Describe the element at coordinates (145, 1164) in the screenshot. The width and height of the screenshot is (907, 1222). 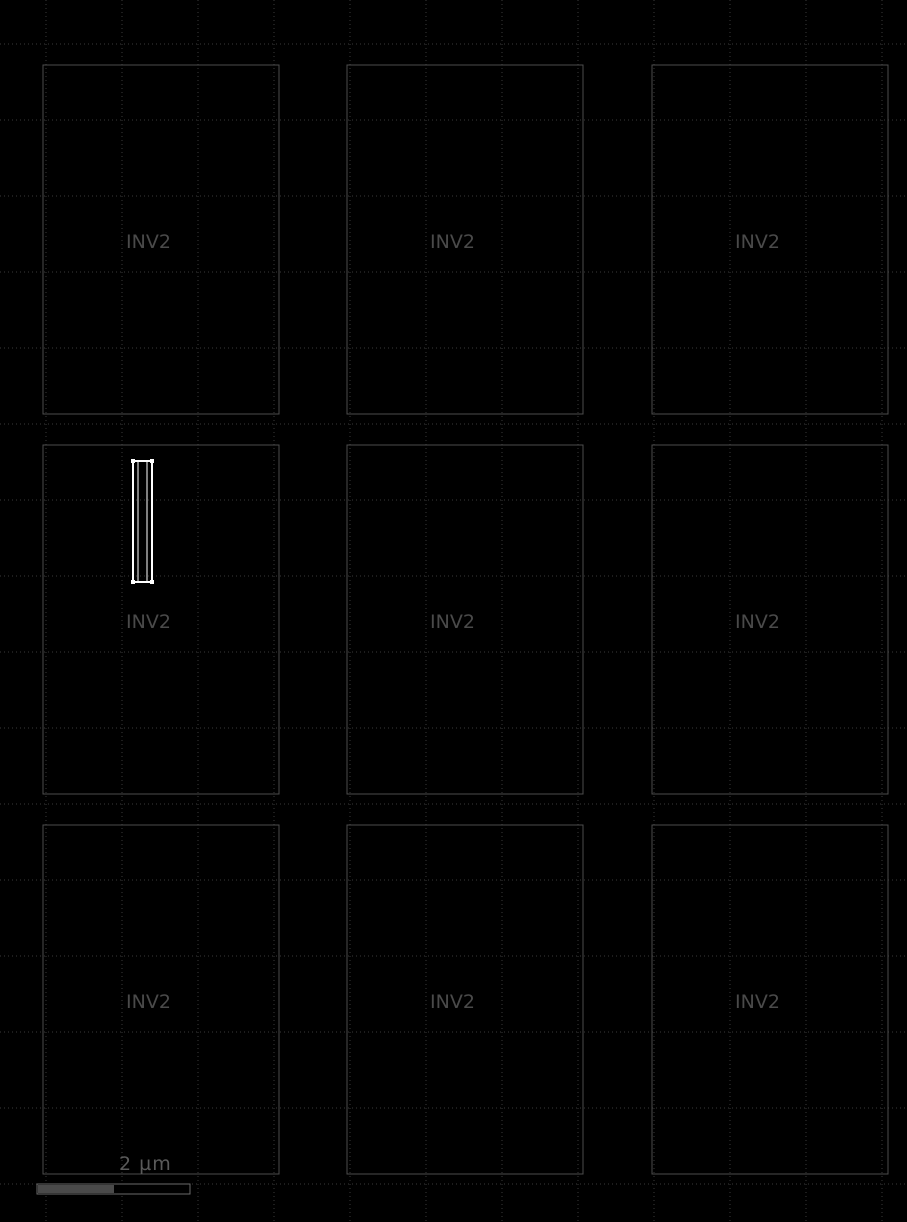
I see `scale-bar-label: 2 µm` at that location.